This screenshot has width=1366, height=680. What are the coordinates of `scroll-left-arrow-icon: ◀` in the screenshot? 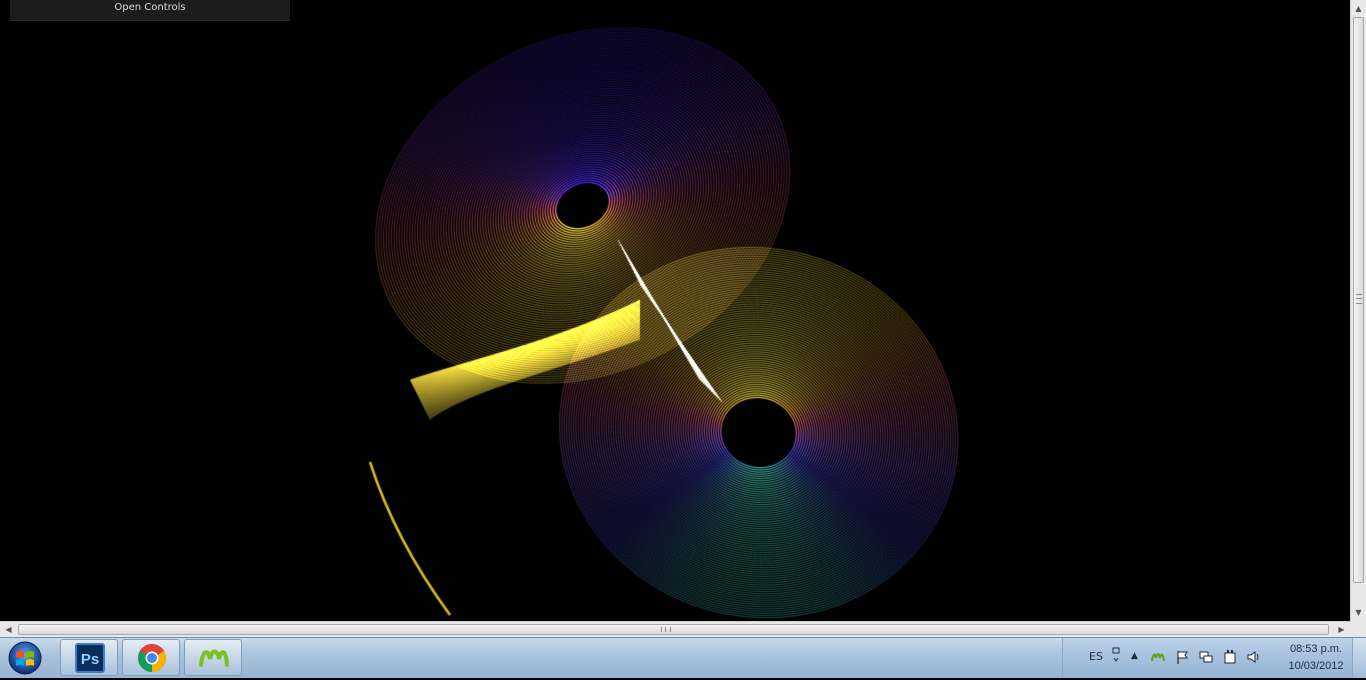 It's located at (8, 629).